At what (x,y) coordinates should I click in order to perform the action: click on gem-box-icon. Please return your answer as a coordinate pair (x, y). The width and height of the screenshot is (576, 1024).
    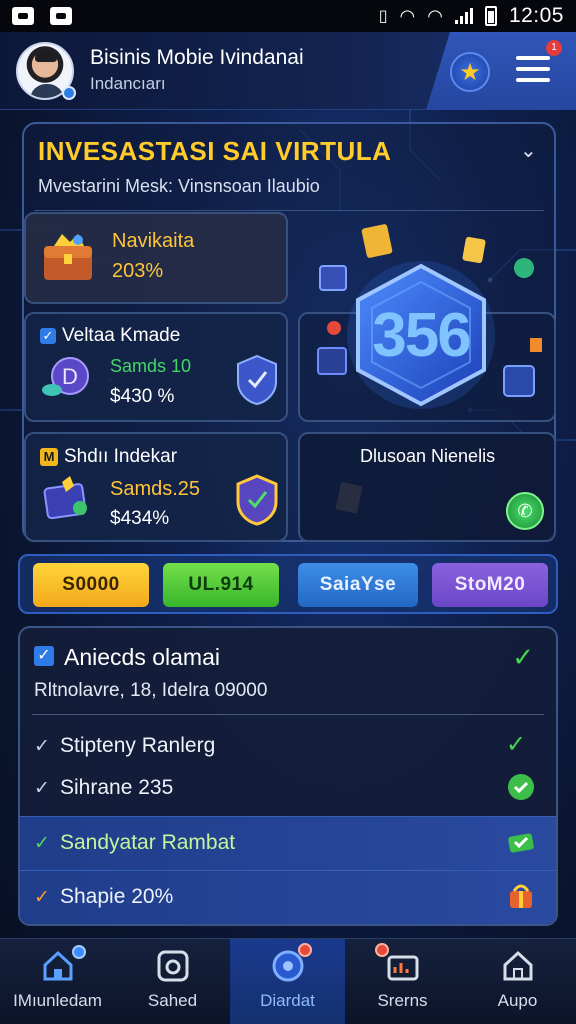
    Looking at the image, I should click on (65, 498).